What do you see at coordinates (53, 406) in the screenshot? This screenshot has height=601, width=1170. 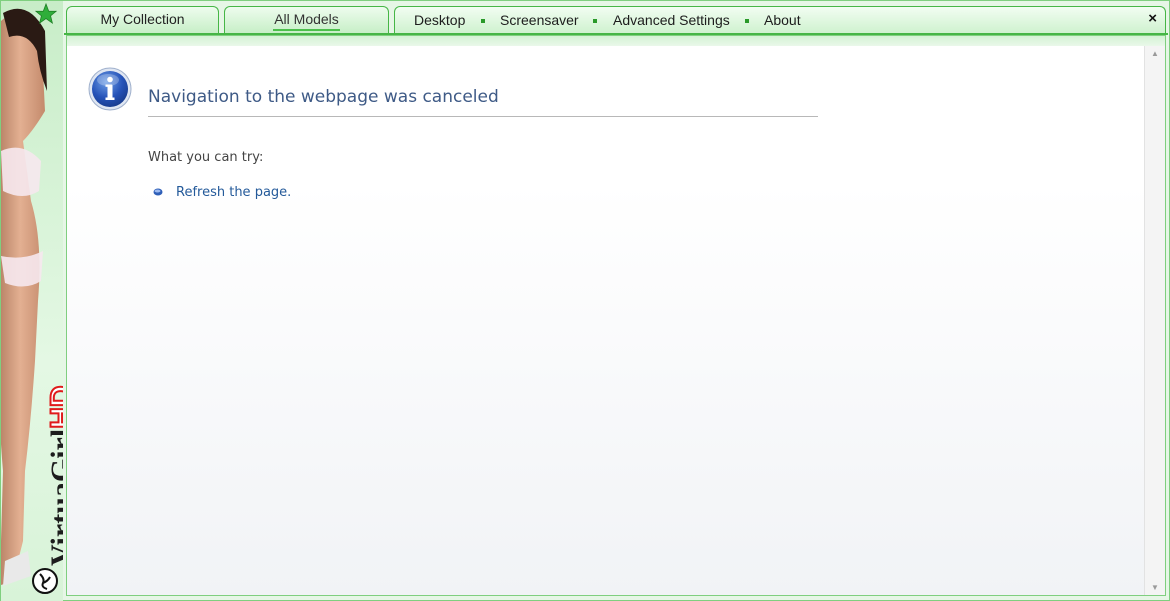 I see `brand-hd-badge: HD` at bounding box center [53, 406].